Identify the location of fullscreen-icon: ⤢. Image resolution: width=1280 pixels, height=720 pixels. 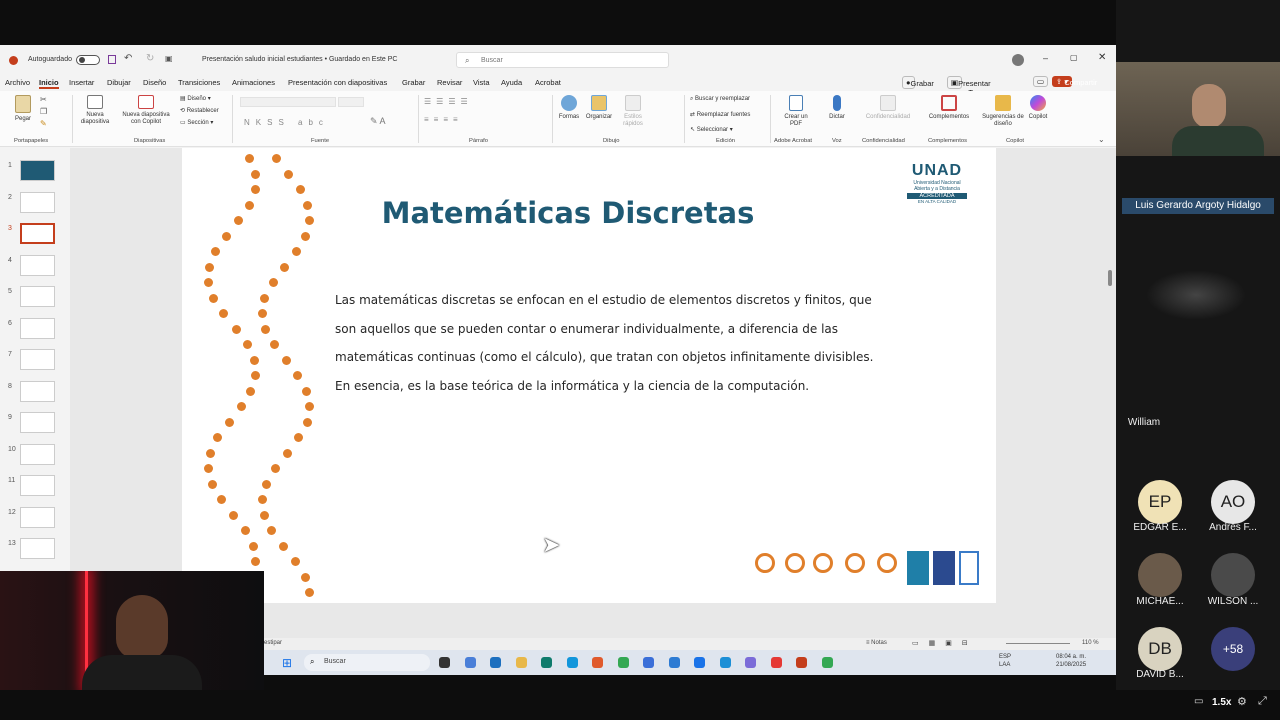
(1262, 701).